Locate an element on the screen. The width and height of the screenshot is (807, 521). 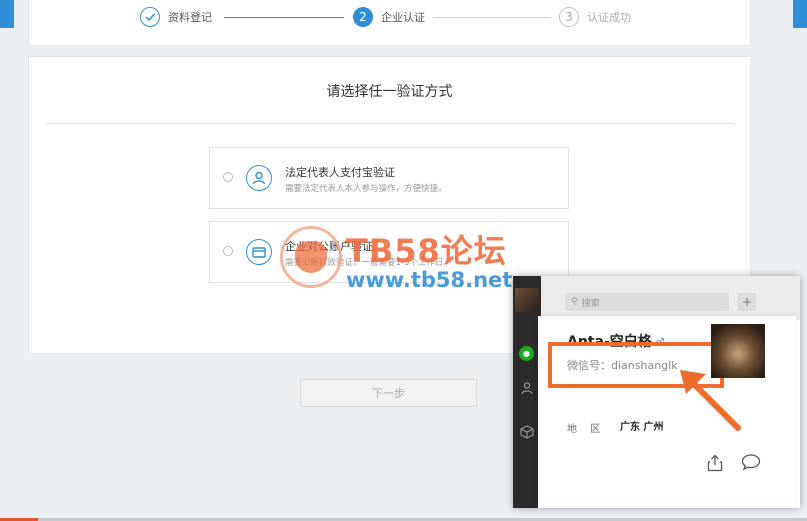
share-icon is located at coordinates (715, 465).